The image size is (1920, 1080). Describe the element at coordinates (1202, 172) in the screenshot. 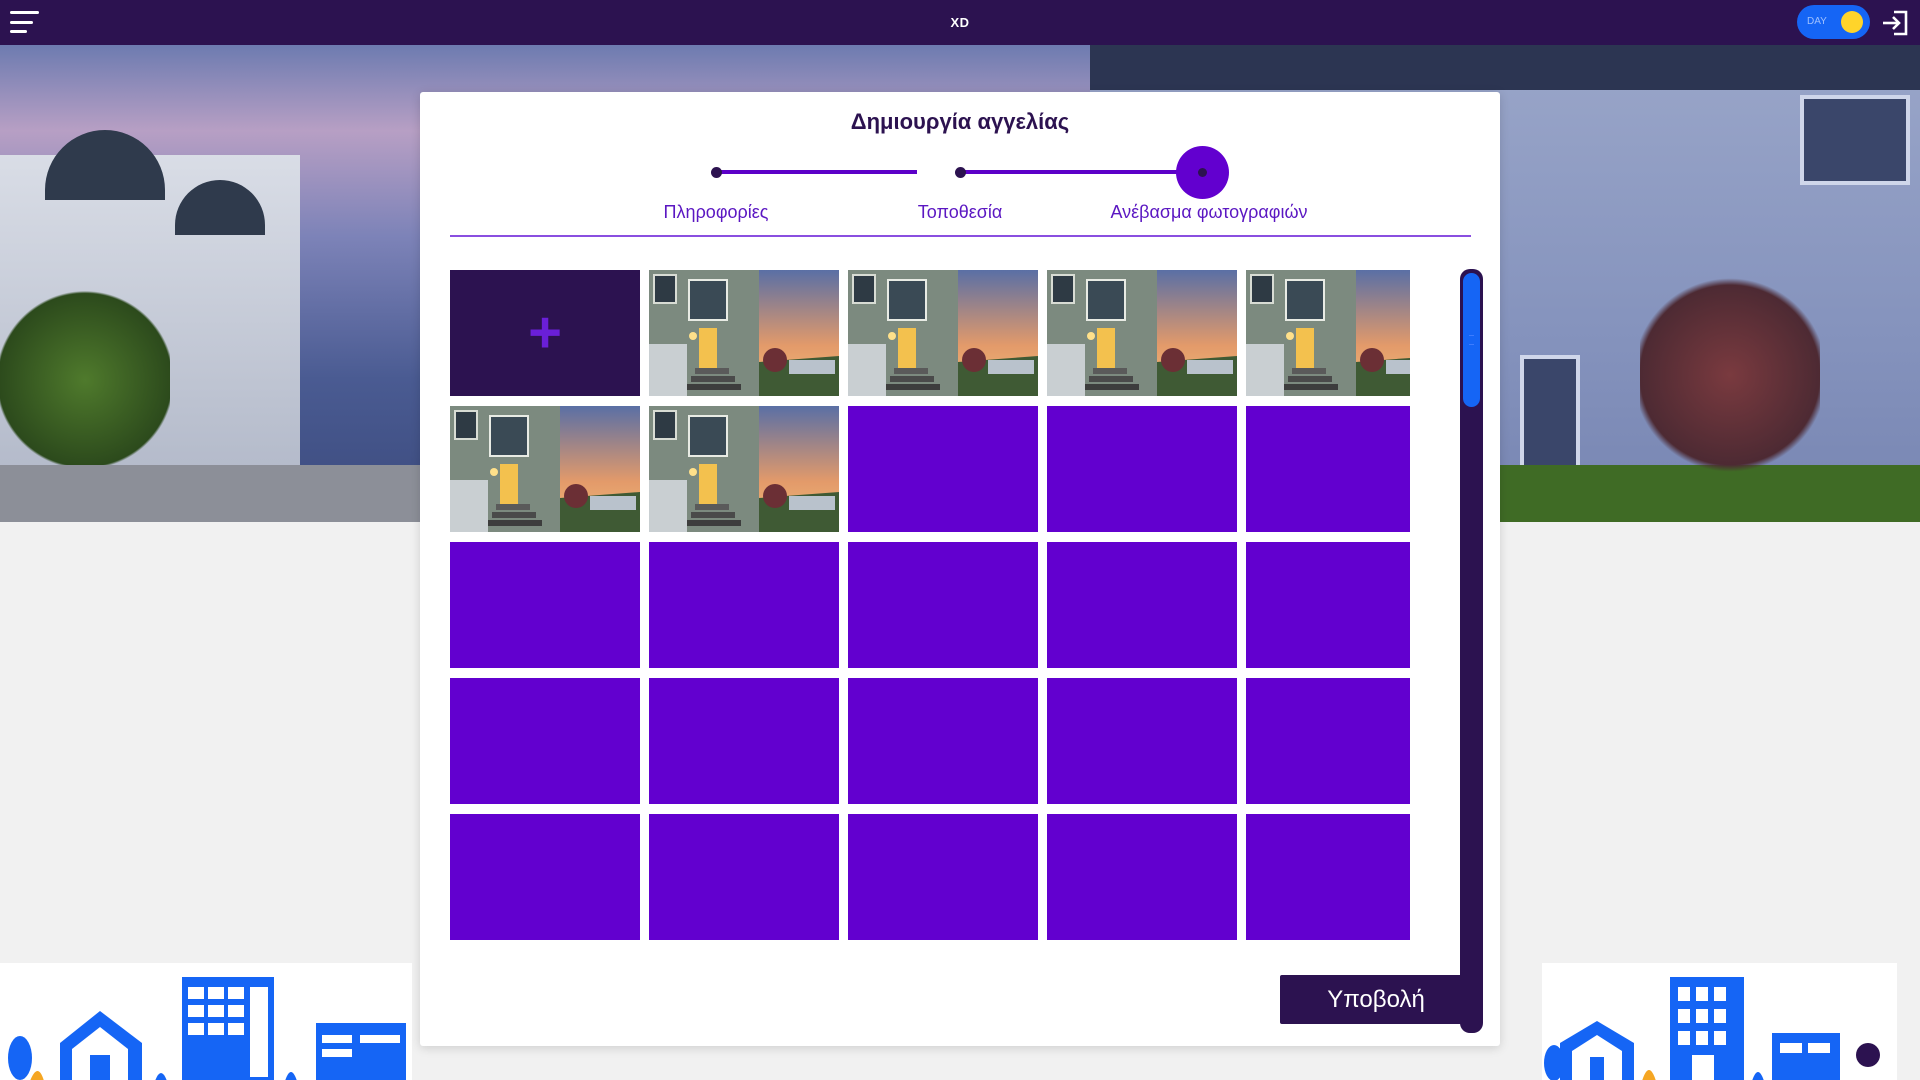

I see `step-dot-photos-active` at that location.